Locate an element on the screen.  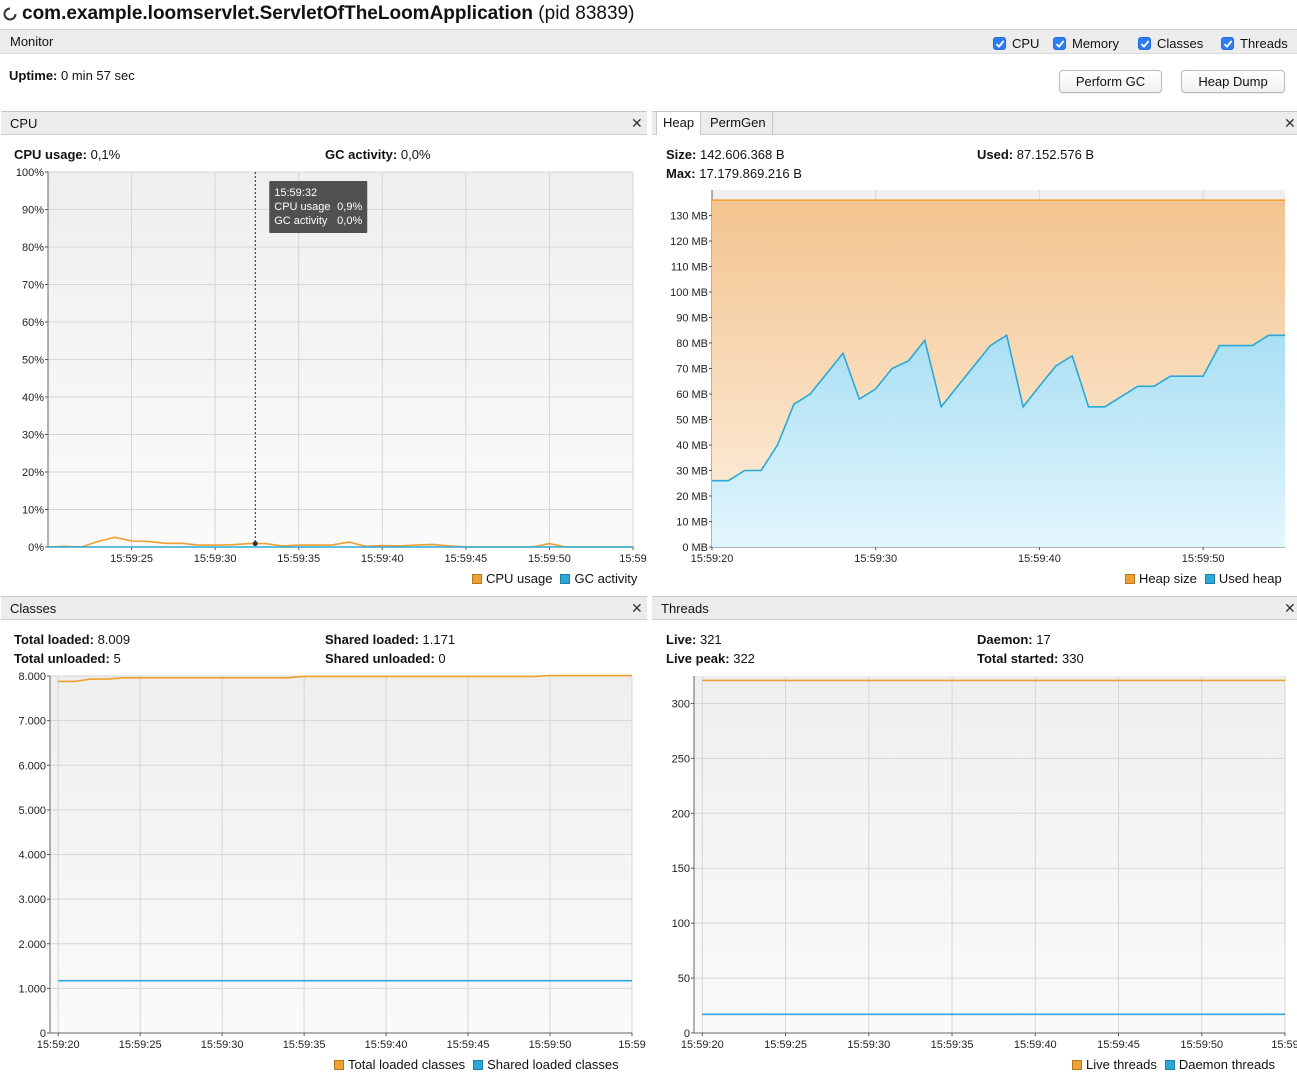
monitor-label: Monitor is located at coordinates (32, 41).